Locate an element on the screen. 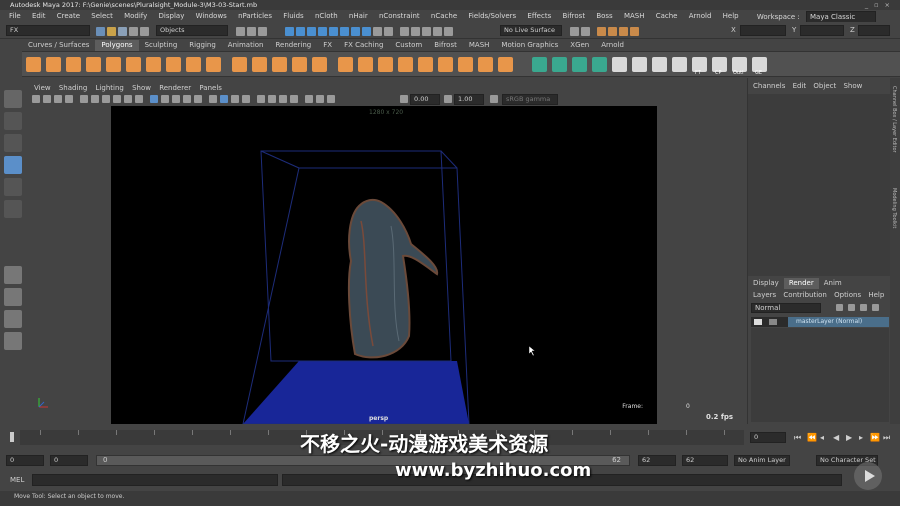  fill-hole-icon is located at coordinates (425, 64).